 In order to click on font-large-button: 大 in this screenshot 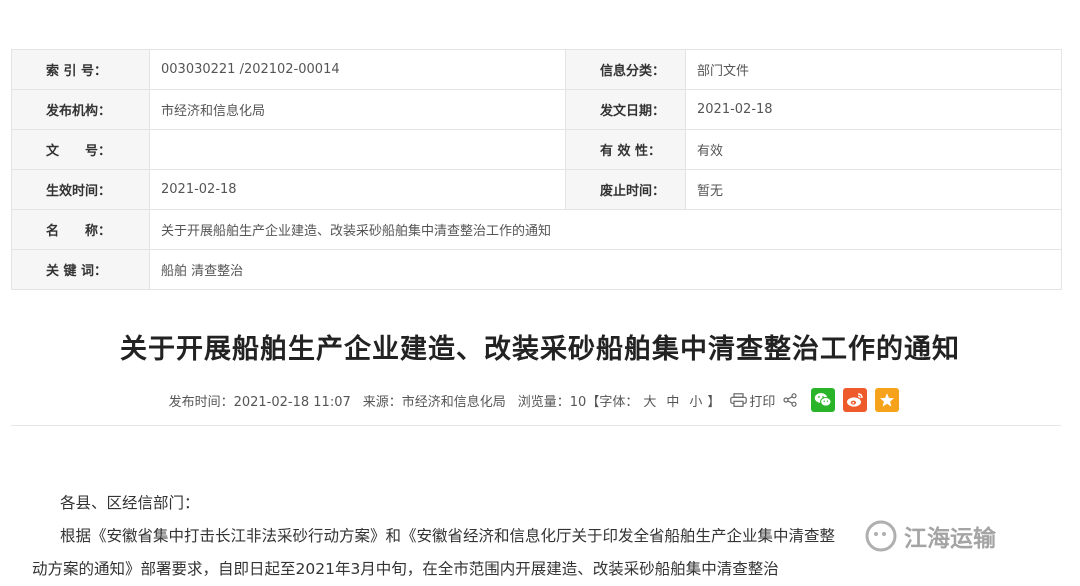, I will do `click(649, 400)`.